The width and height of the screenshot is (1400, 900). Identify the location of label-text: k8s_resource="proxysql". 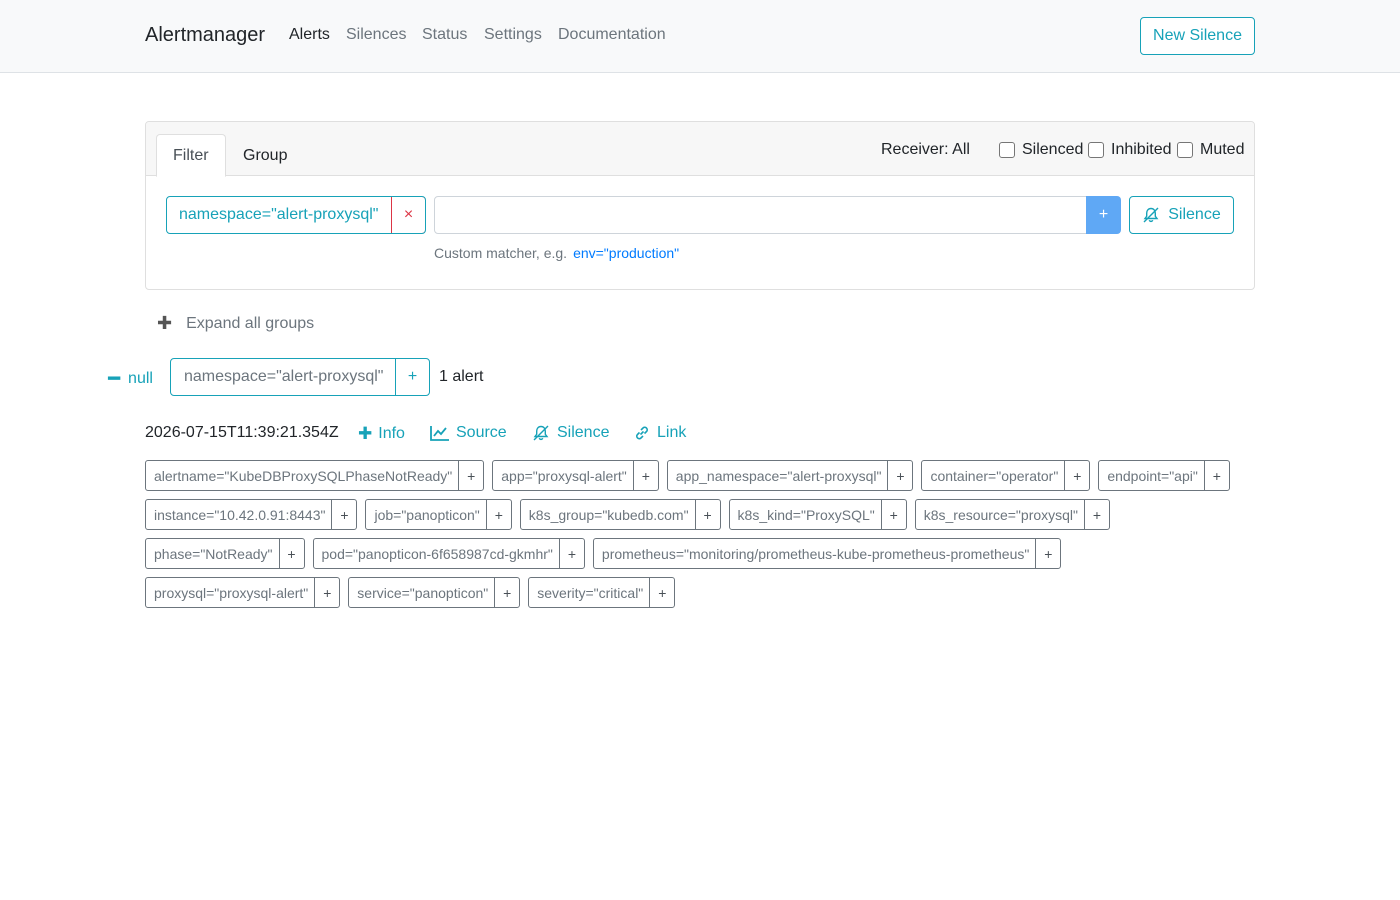
(1000, 514).